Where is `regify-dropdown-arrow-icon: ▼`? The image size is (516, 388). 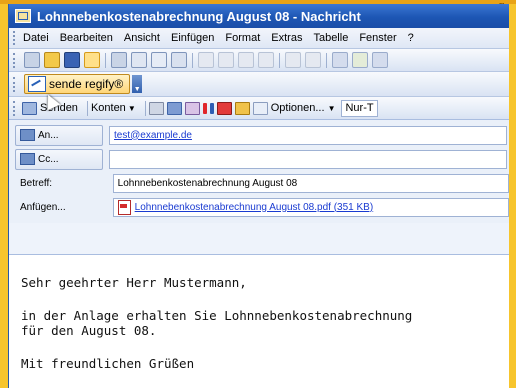
regify-dropdown-arrow-icon: ▼ is located at coordinates (137, 84).